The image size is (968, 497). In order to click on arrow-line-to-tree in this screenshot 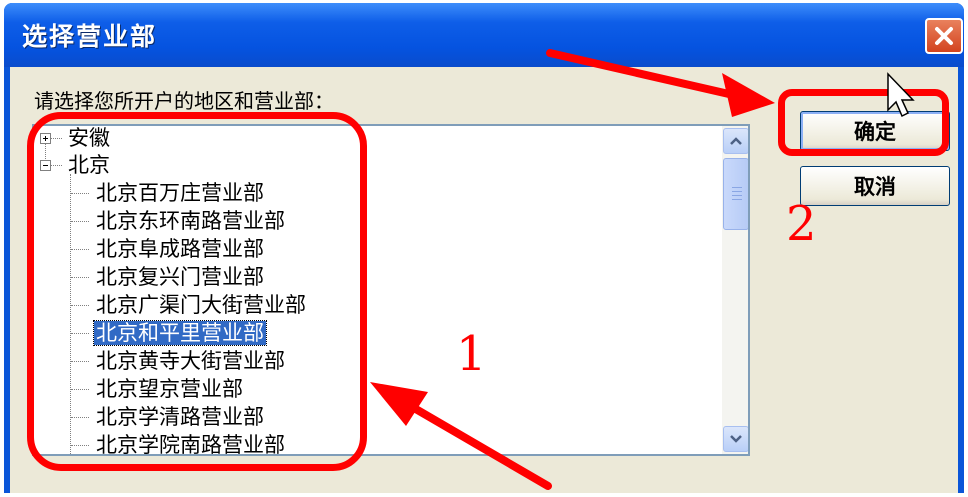, I will do `click(475, 443)`.